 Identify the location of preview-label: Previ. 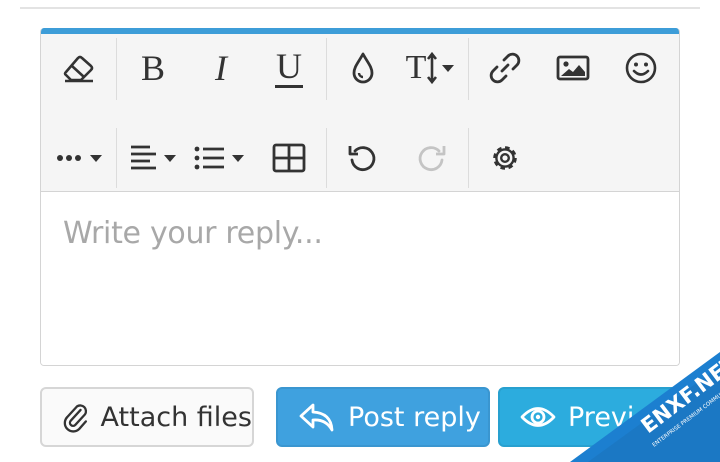
(601, 417).